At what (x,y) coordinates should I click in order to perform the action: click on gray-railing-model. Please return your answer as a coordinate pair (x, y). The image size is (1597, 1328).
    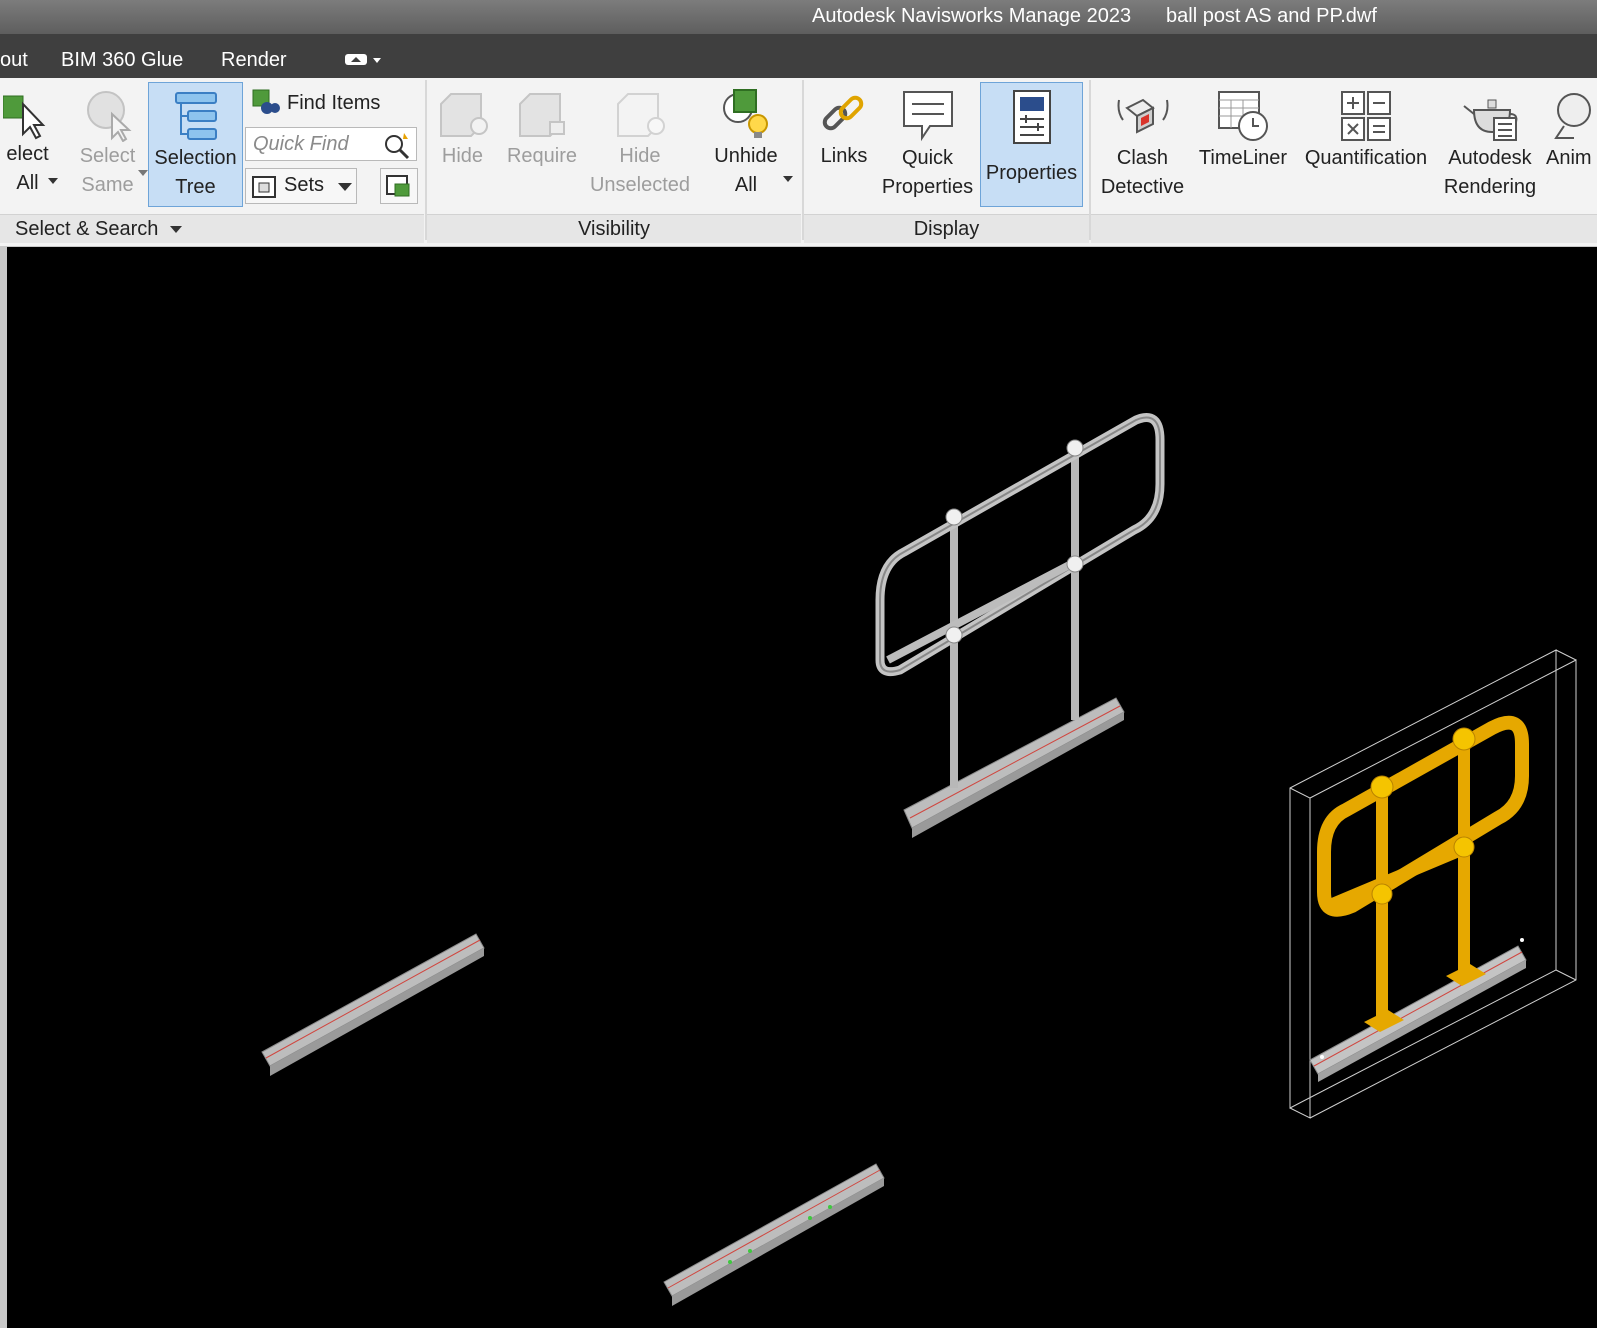
    Looking at the image, I should click on (1020, 626).